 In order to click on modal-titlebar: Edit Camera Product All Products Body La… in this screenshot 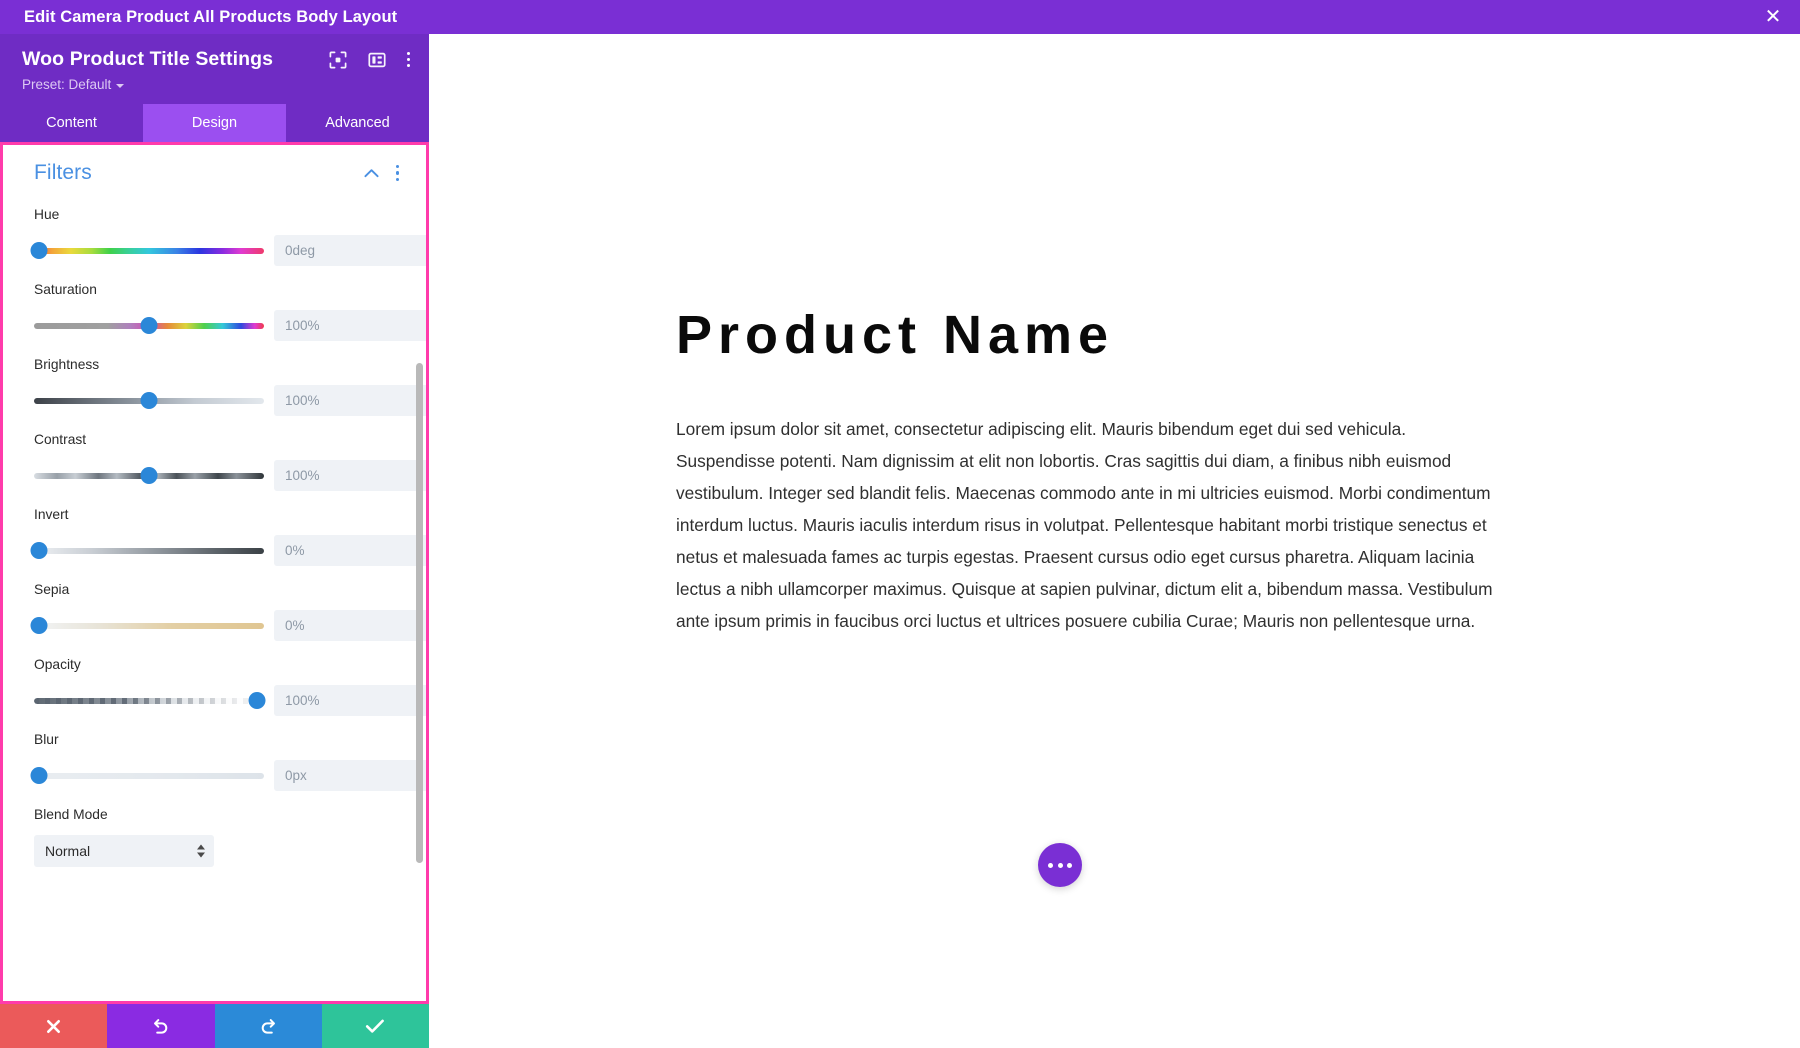, I will do `click(900, 17)`.